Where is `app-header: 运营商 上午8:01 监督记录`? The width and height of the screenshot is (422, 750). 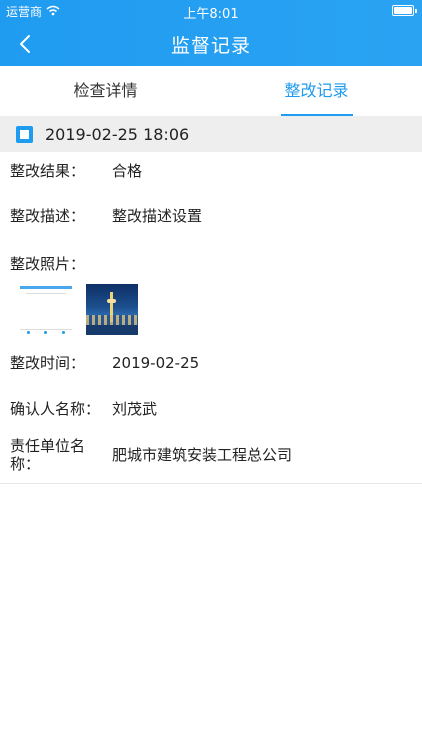
app-header: 运营商 上午8:01 监督记录 is located at coordinates (211, 33).